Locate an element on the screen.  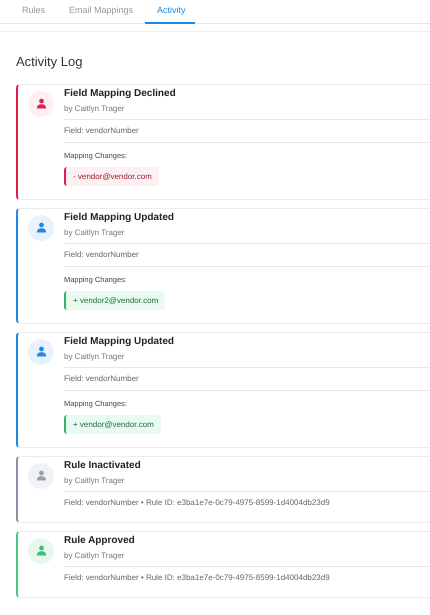
change-chip: - vendor@vendor.com is located at coordinates (111, 176).